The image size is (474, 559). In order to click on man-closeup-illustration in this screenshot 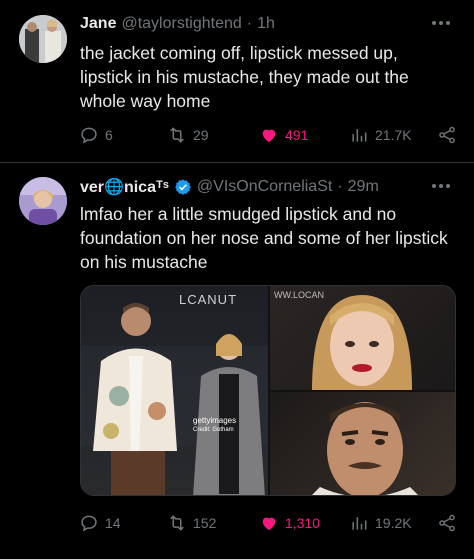, I will do `click(365, 448)`.